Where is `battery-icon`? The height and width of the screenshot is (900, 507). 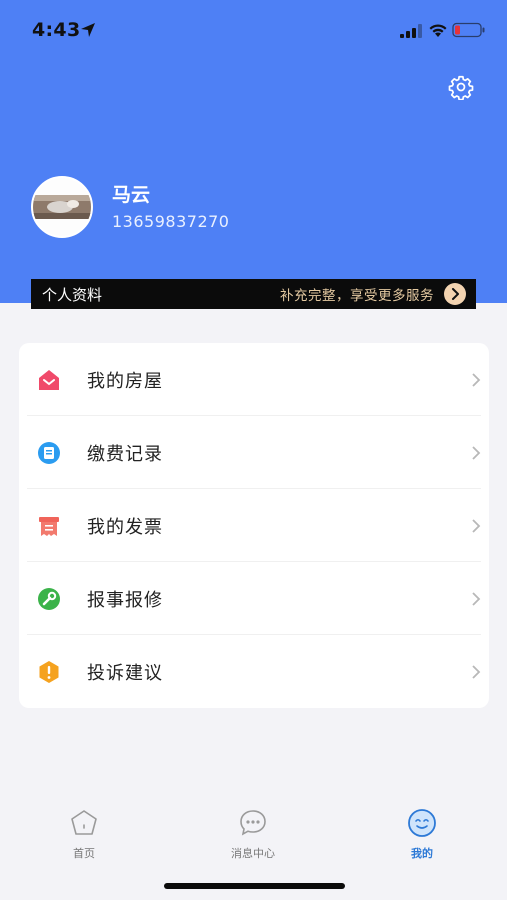
battery-icon is located at coordinates (468, 30).